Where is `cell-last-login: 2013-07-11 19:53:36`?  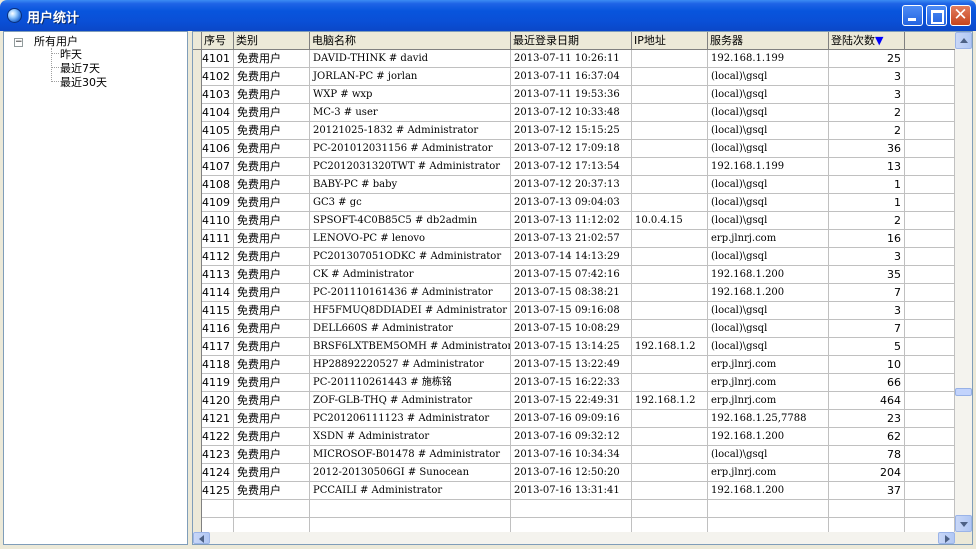
cell-last-login: 2013-07-11 19:53:36 is located at coordinates (571, 95).